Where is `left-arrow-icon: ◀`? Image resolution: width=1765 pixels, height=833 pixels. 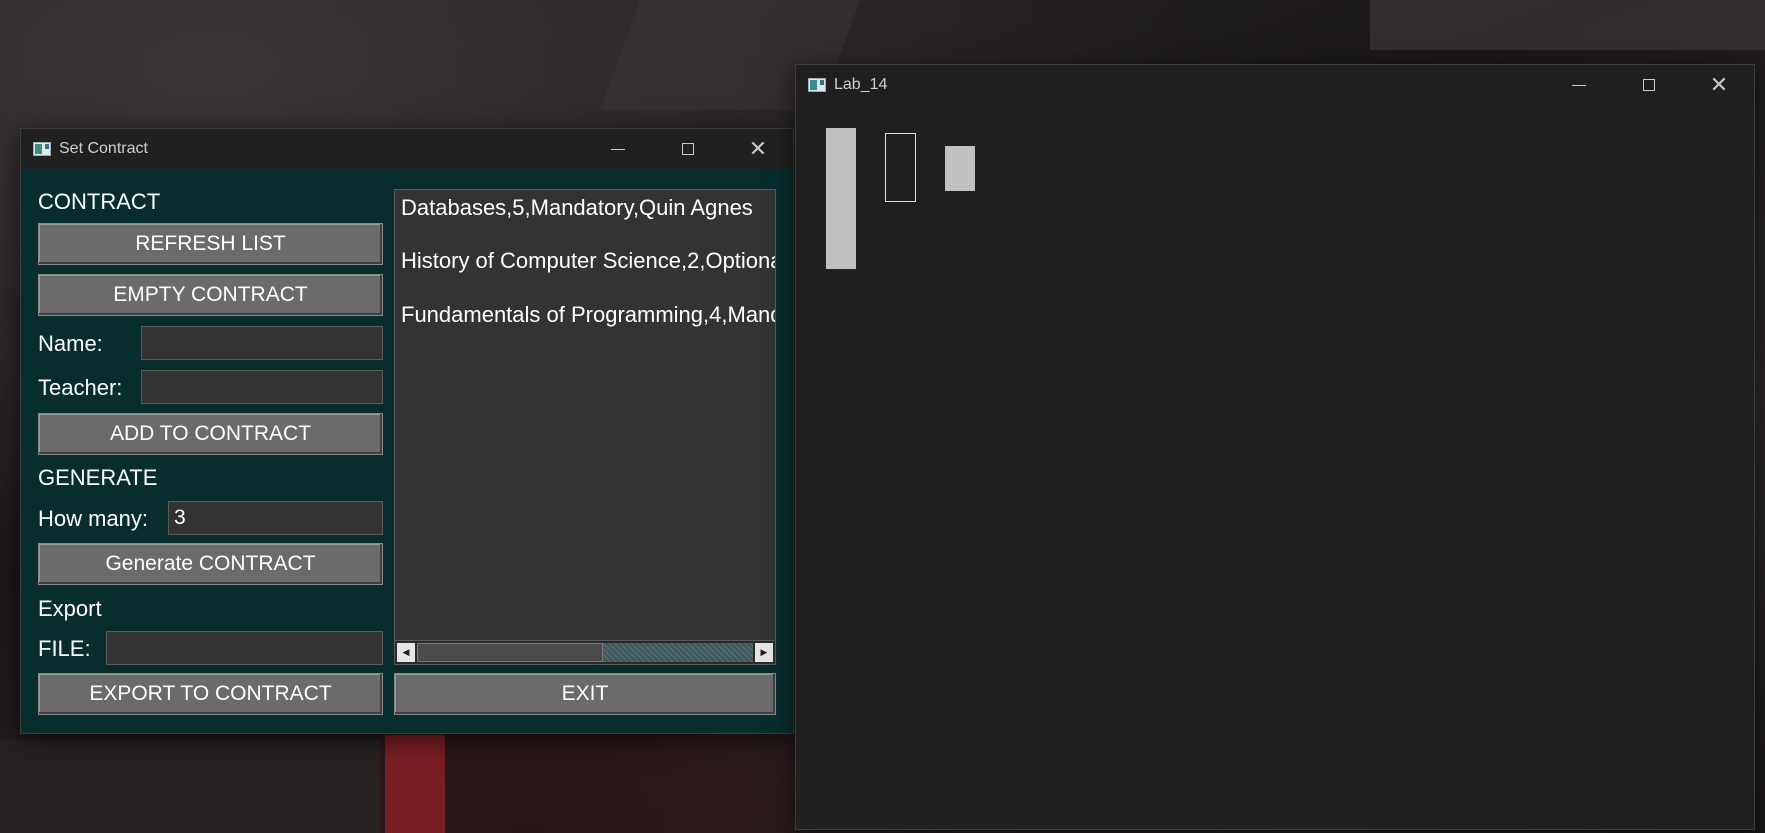
left-arrow-icon: ◀ is located at coordinates (406, 652).